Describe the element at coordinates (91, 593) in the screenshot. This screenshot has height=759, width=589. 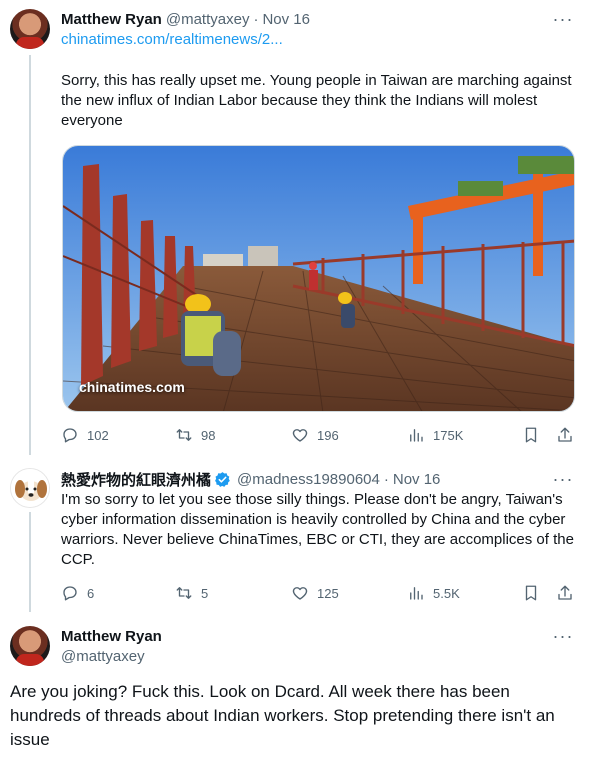
I see `reply-count: 6` at that location.